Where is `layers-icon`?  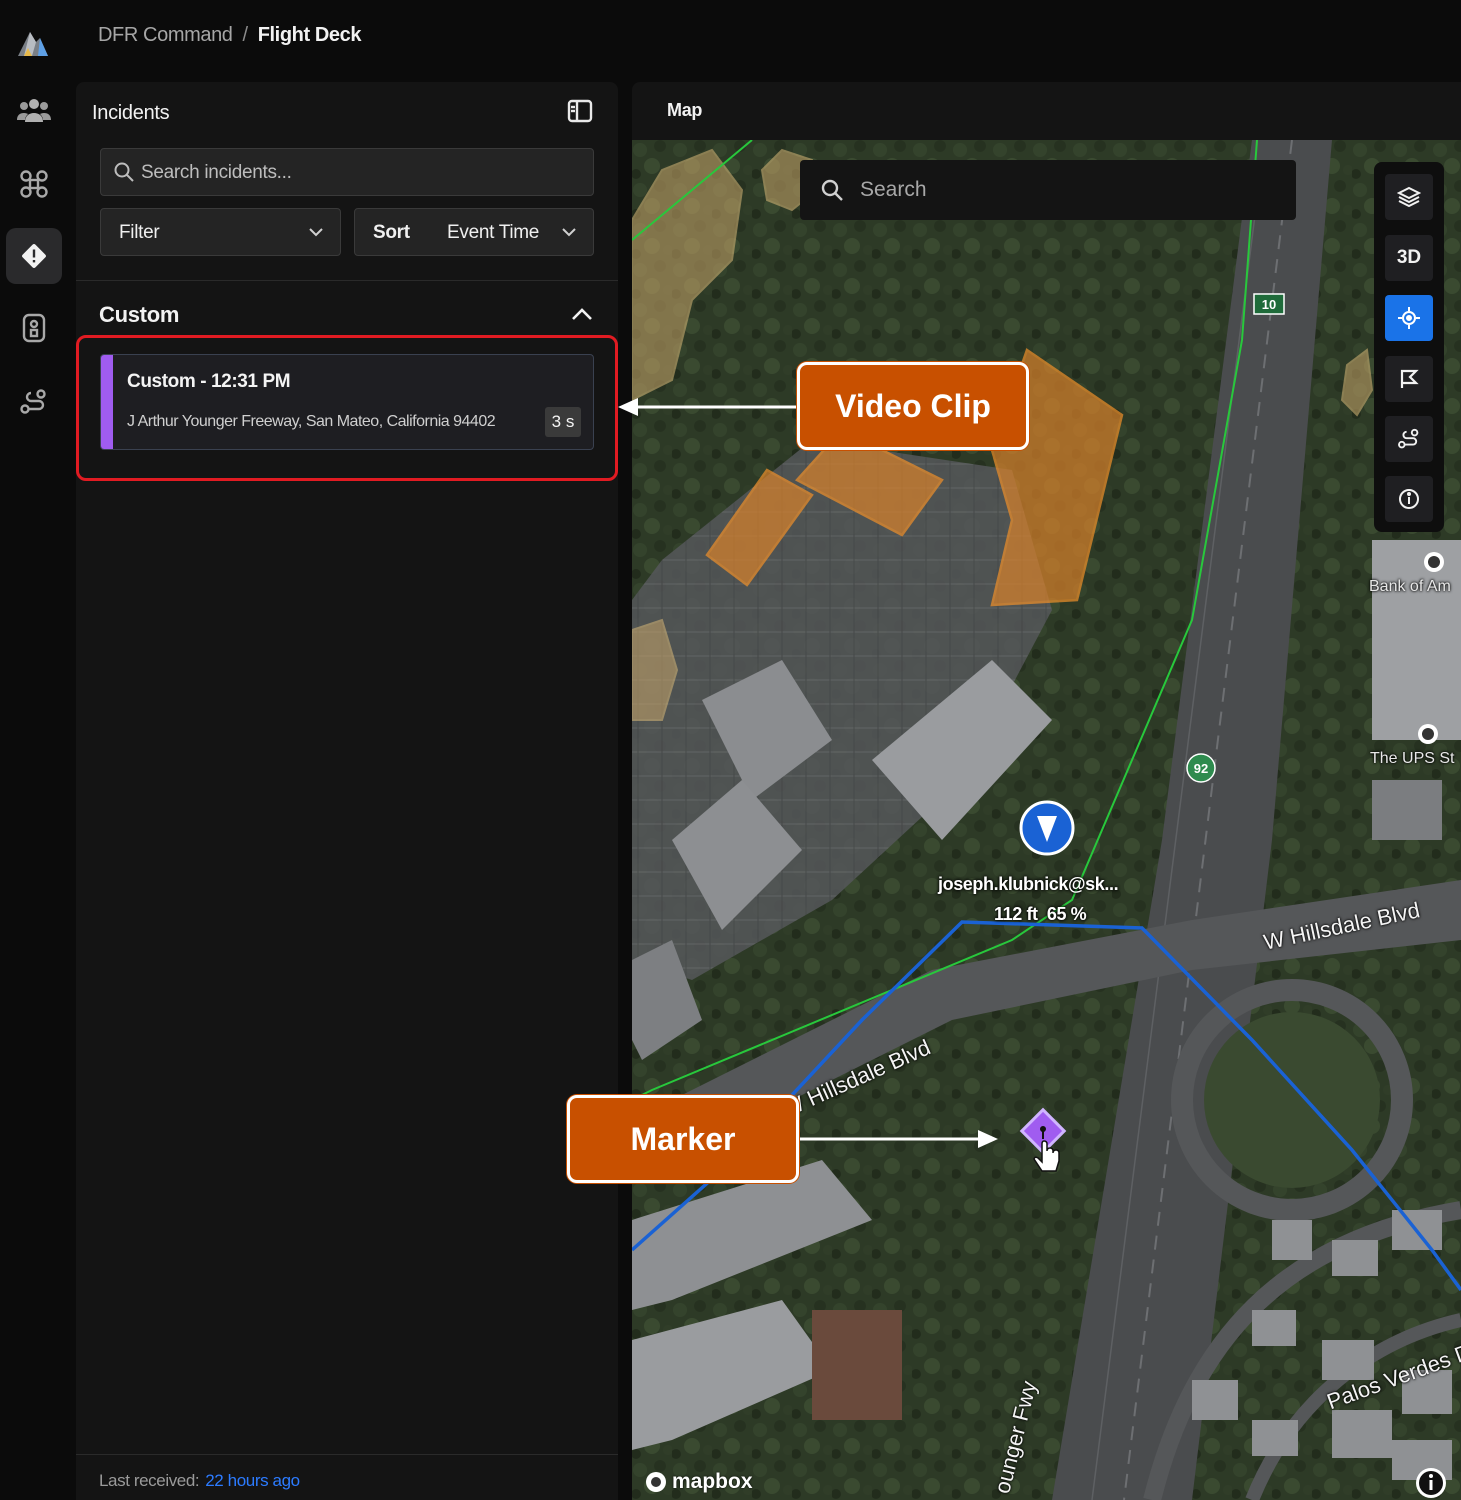 layers-icon is located at coordinates (1409, 197).